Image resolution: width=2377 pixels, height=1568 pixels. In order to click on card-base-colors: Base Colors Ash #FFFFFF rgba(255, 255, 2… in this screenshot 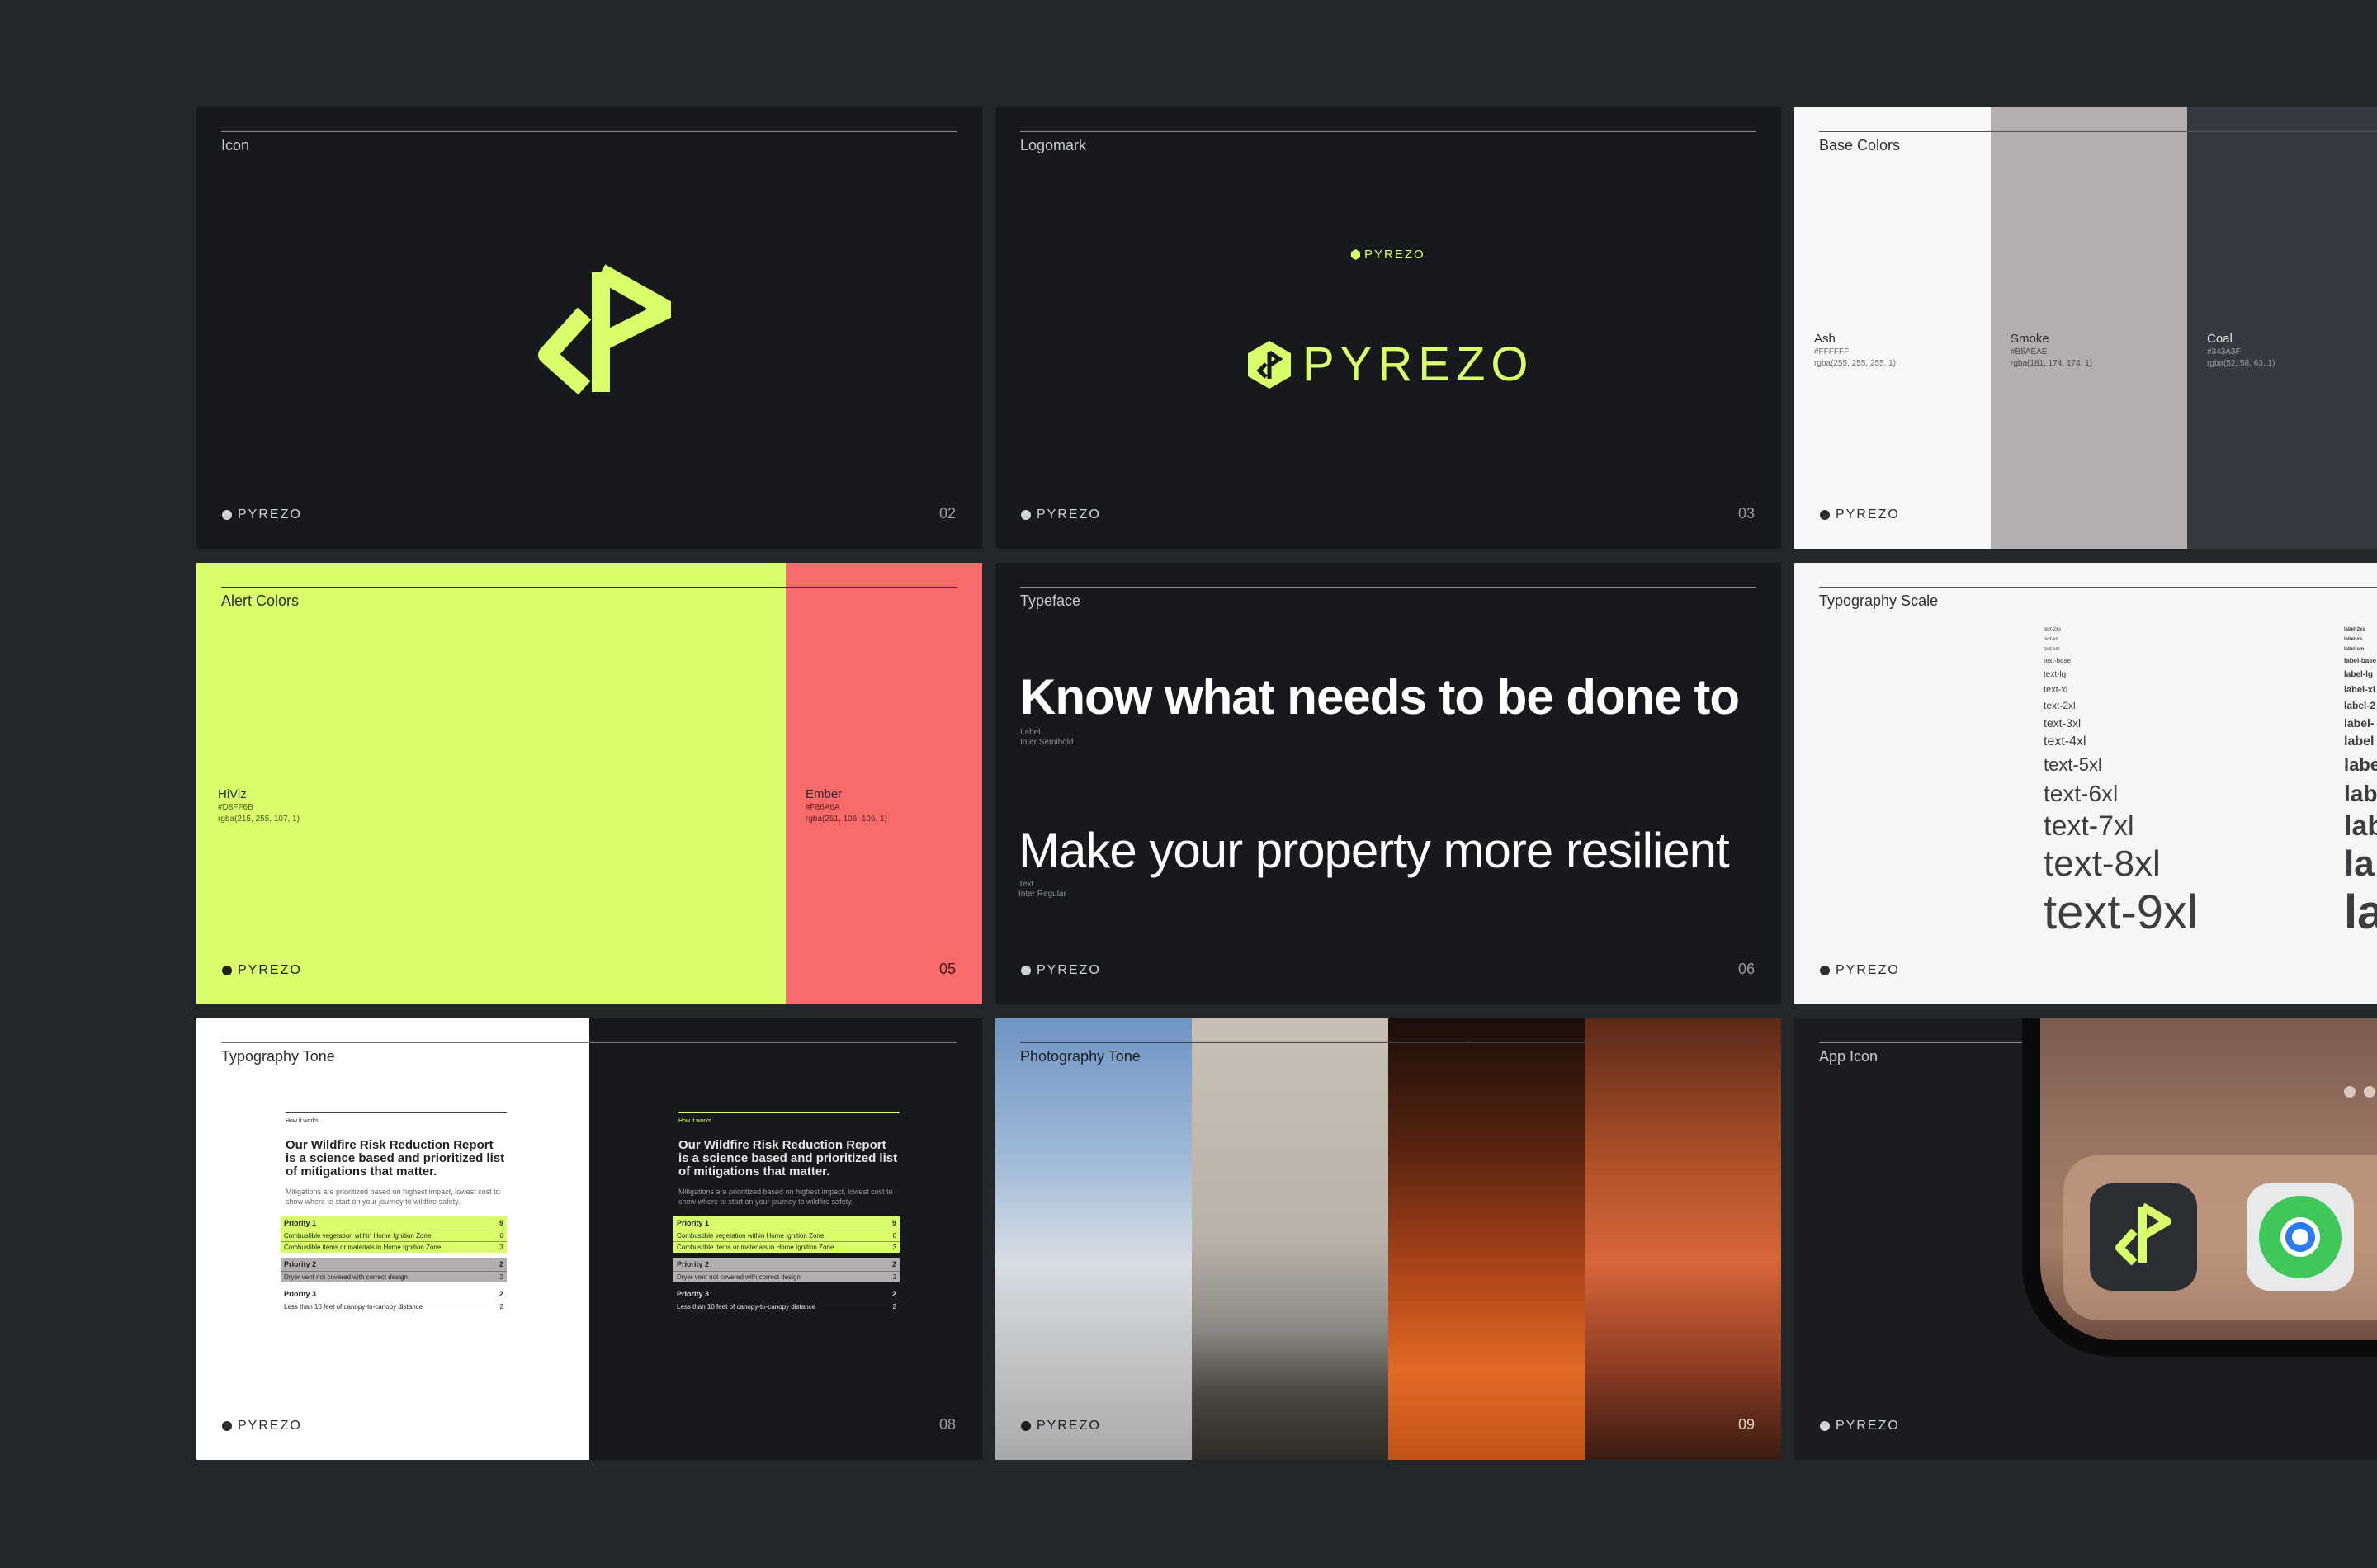, I will do `click(2085, 328)`.